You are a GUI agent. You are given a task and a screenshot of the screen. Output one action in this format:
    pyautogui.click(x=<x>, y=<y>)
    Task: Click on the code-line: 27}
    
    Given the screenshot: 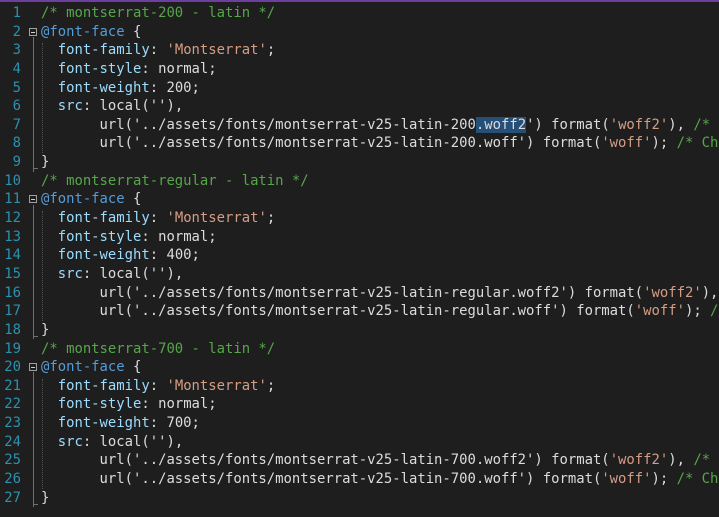 What is the action you would take?
    pyautogui.click(x=359, y=498)
    